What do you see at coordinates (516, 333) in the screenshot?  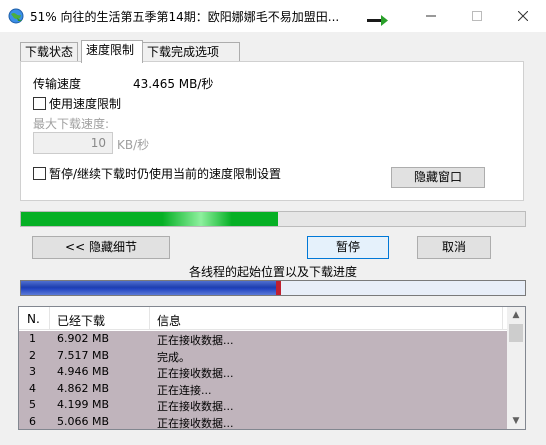 I see `scroll-thumb` at bounding box center [516, 333].